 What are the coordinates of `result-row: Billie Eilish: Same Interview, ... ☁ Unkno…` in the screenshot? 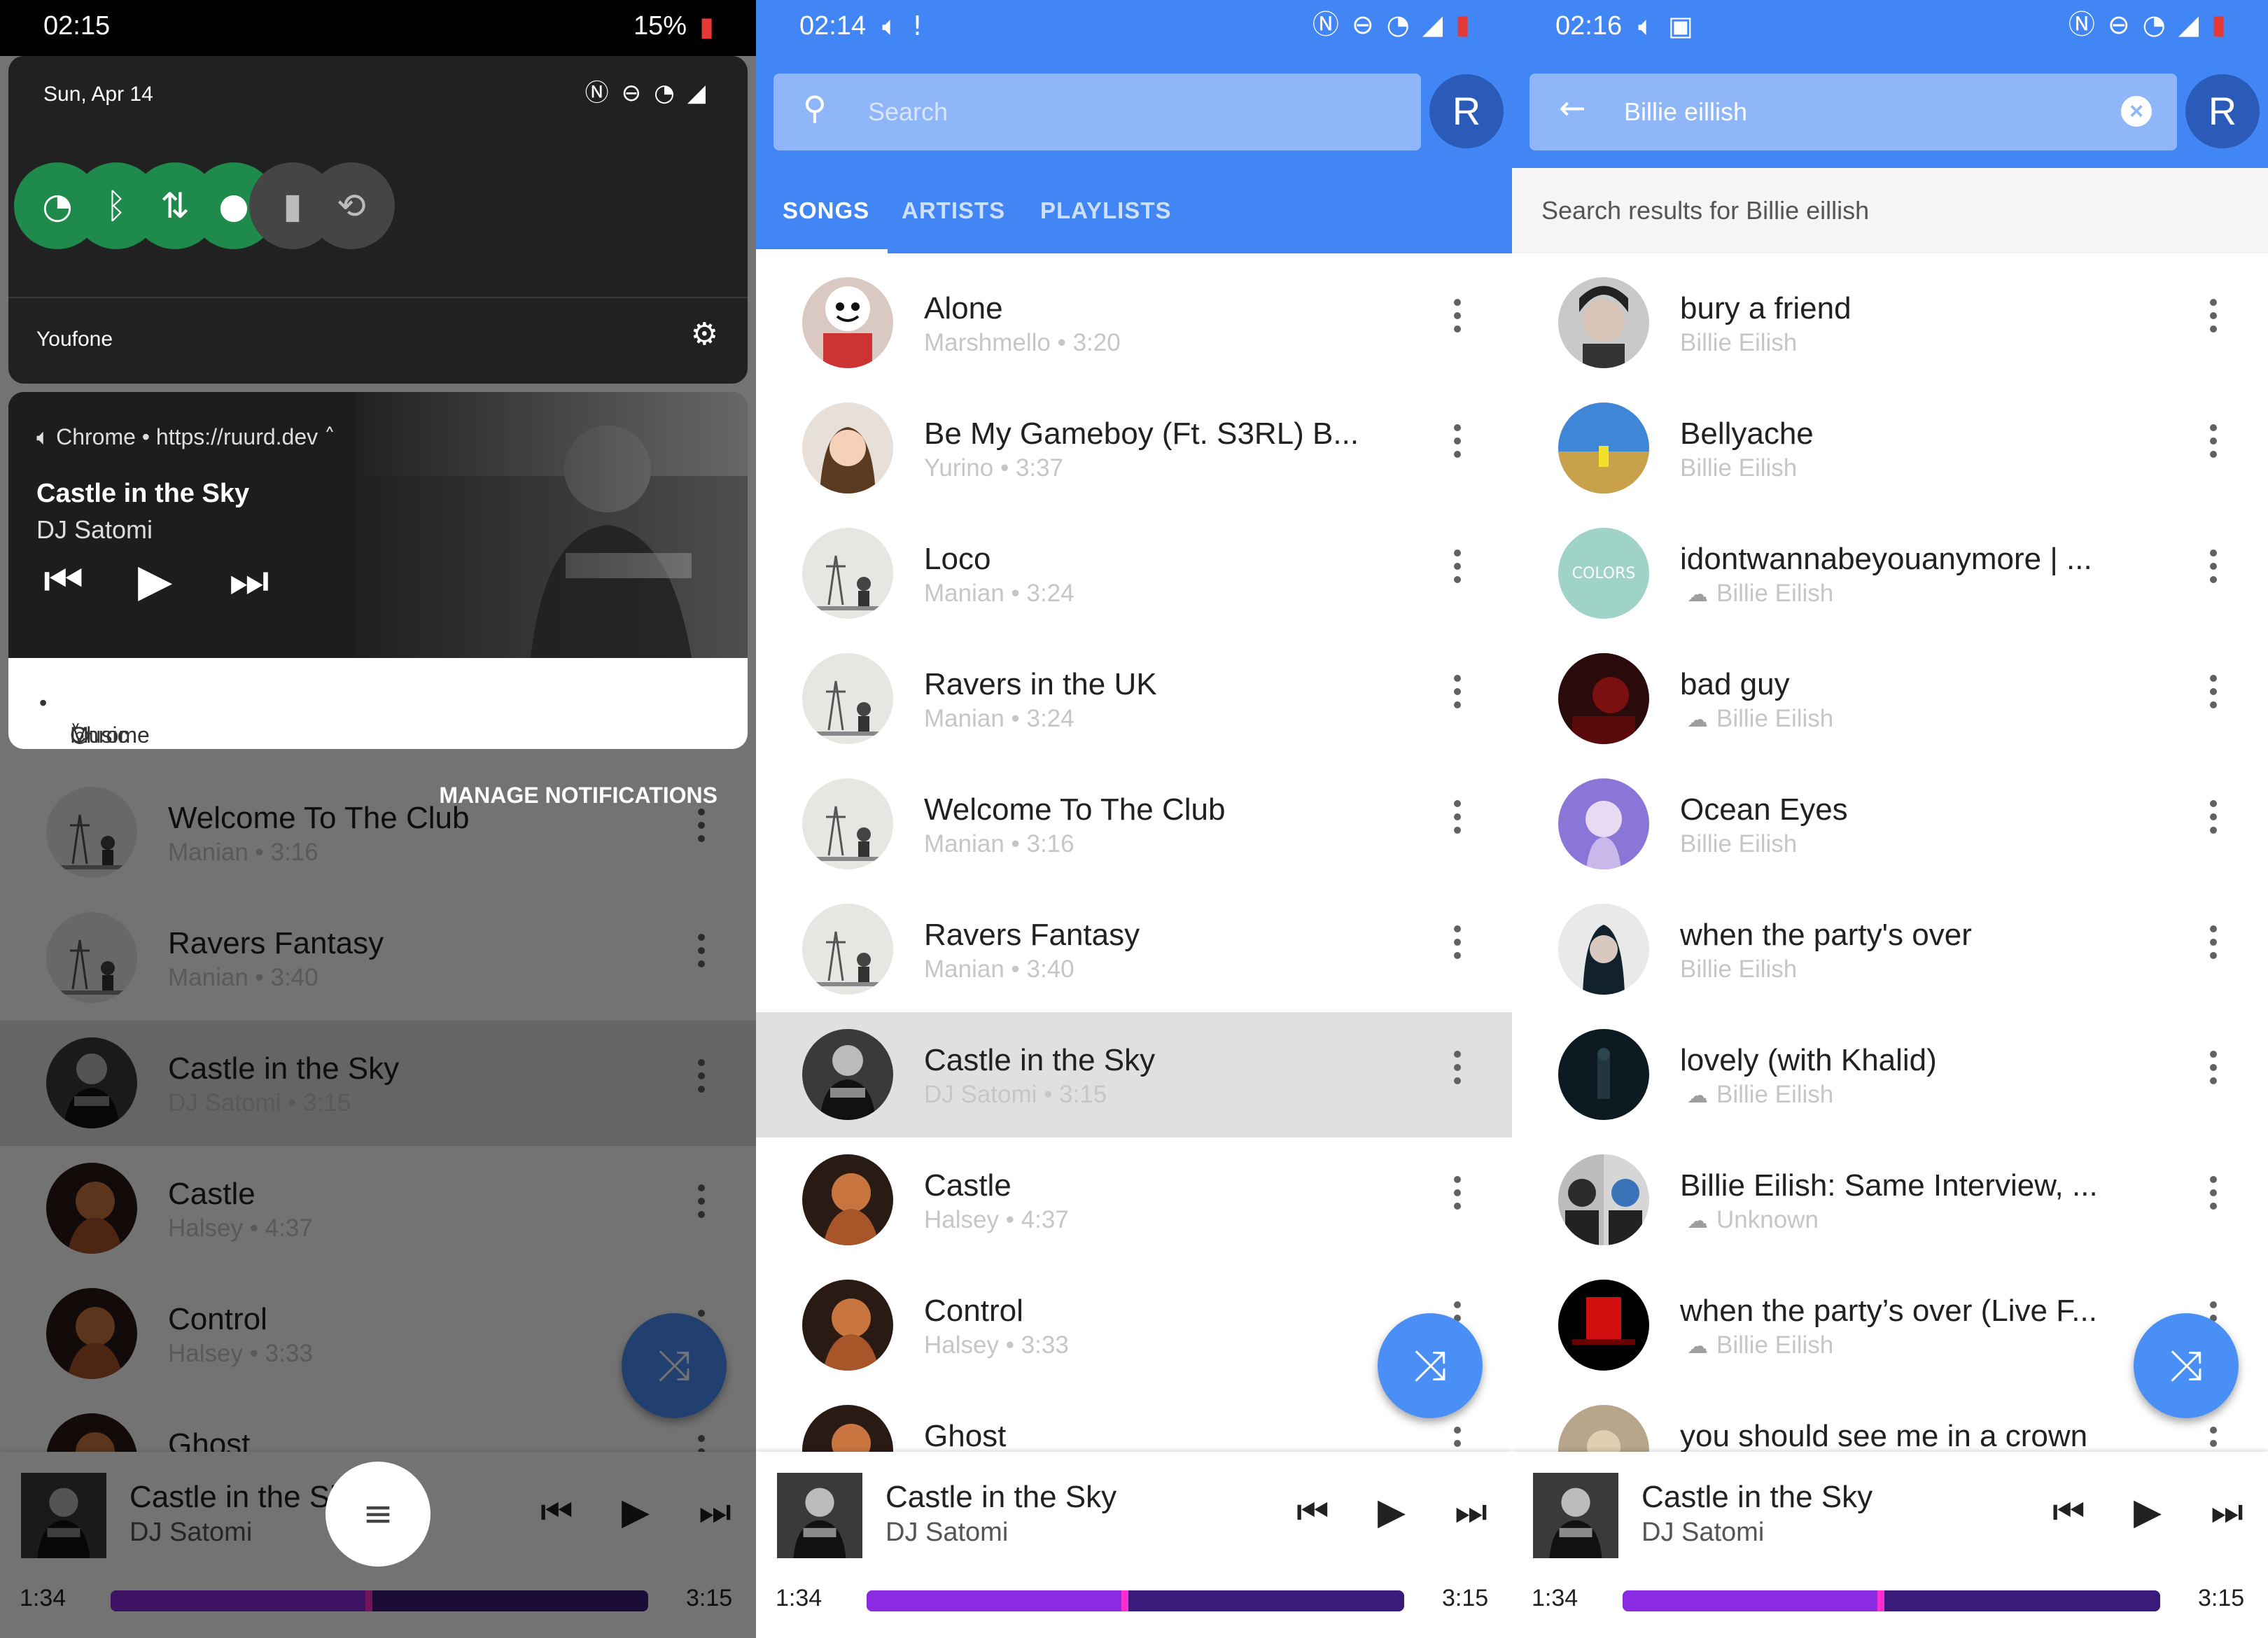 It's located at (1890, 1200).